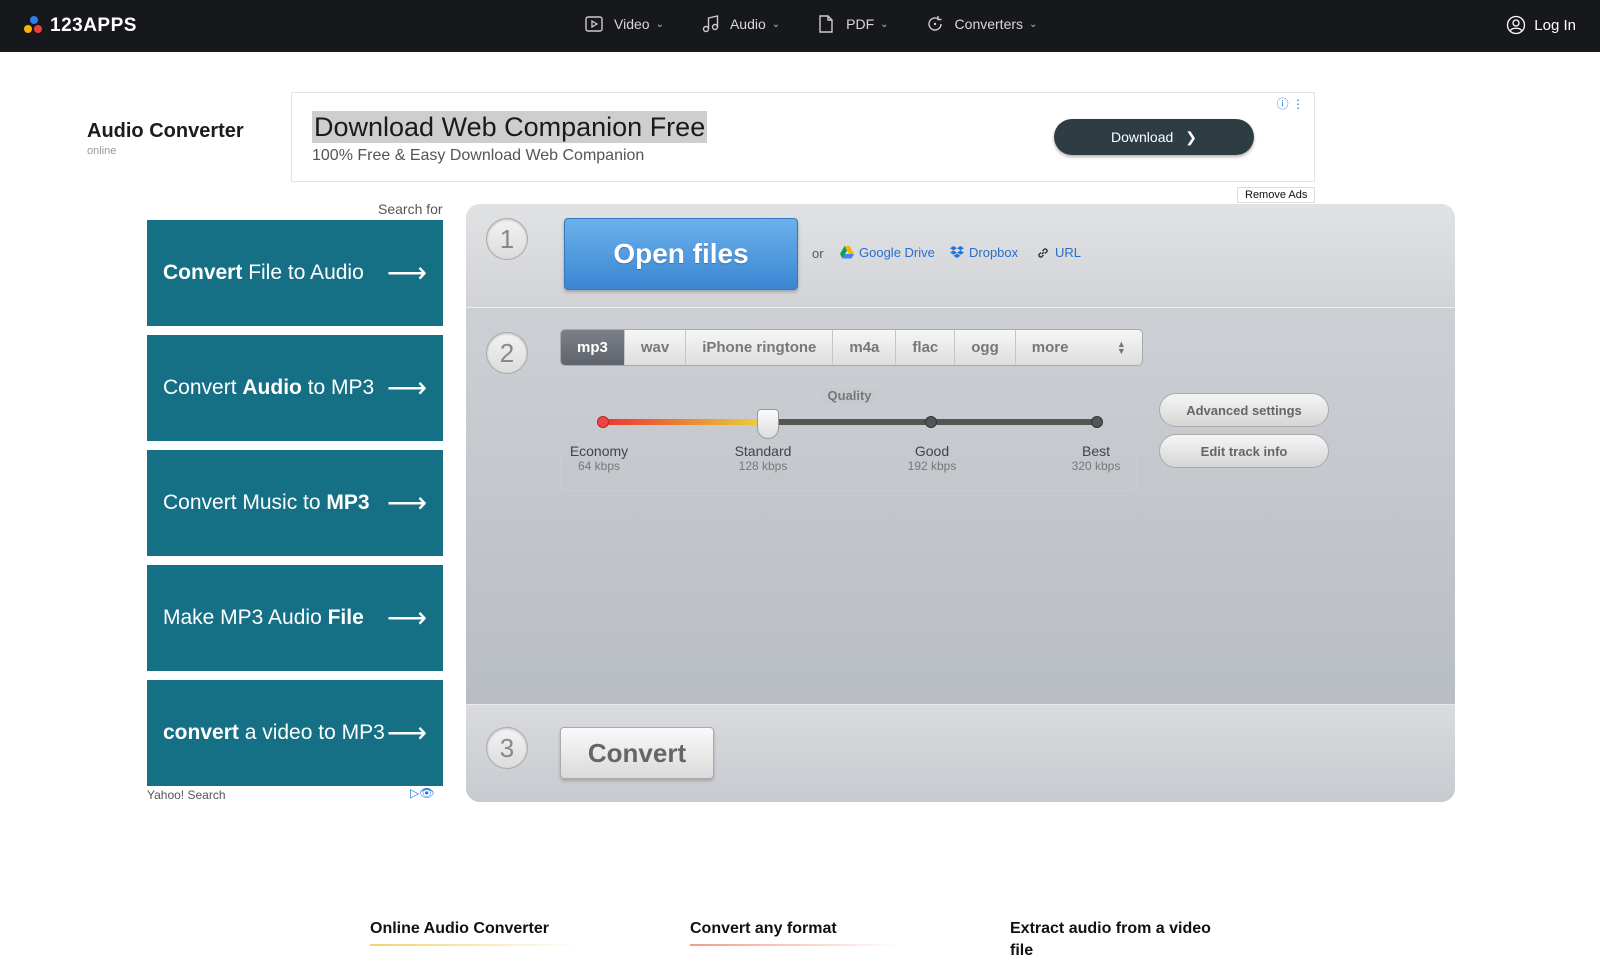 This screenshot has height=962, width=1600. I want to click on logo-icon, so click(34, 26).